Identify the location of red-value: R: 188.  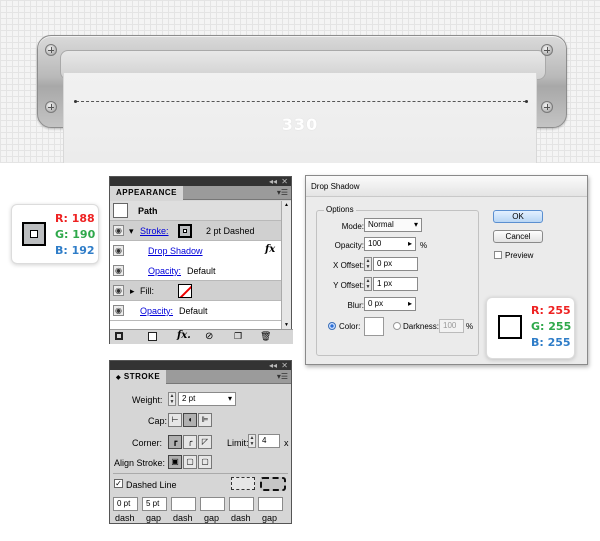
(75, 218).